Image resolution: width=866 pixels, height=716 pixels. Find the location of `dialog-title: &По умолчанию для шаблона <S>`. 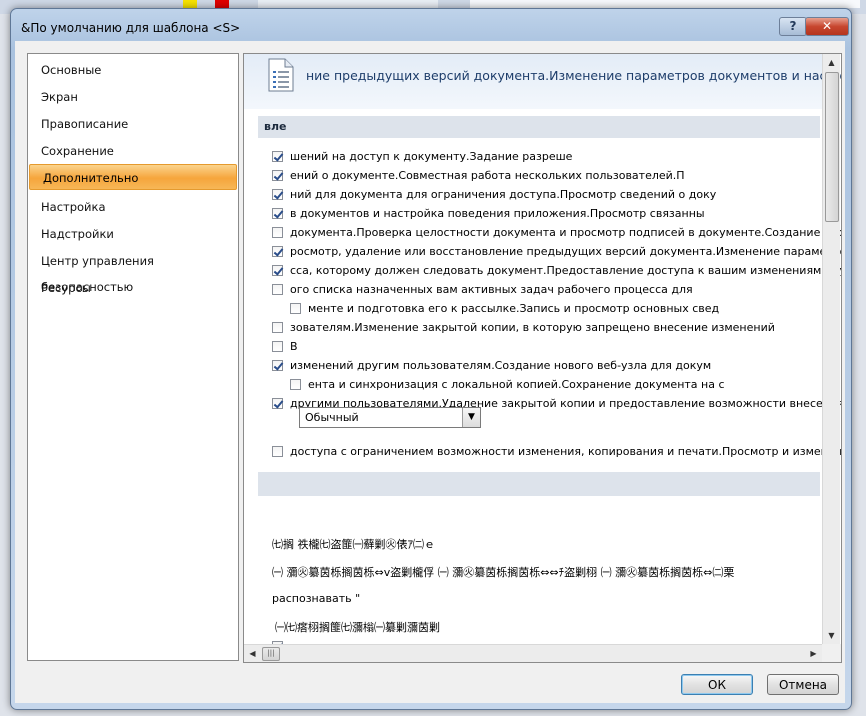

dialog-title: &По умолчанию для шаблона <S> is located at coordinates (131, 28).